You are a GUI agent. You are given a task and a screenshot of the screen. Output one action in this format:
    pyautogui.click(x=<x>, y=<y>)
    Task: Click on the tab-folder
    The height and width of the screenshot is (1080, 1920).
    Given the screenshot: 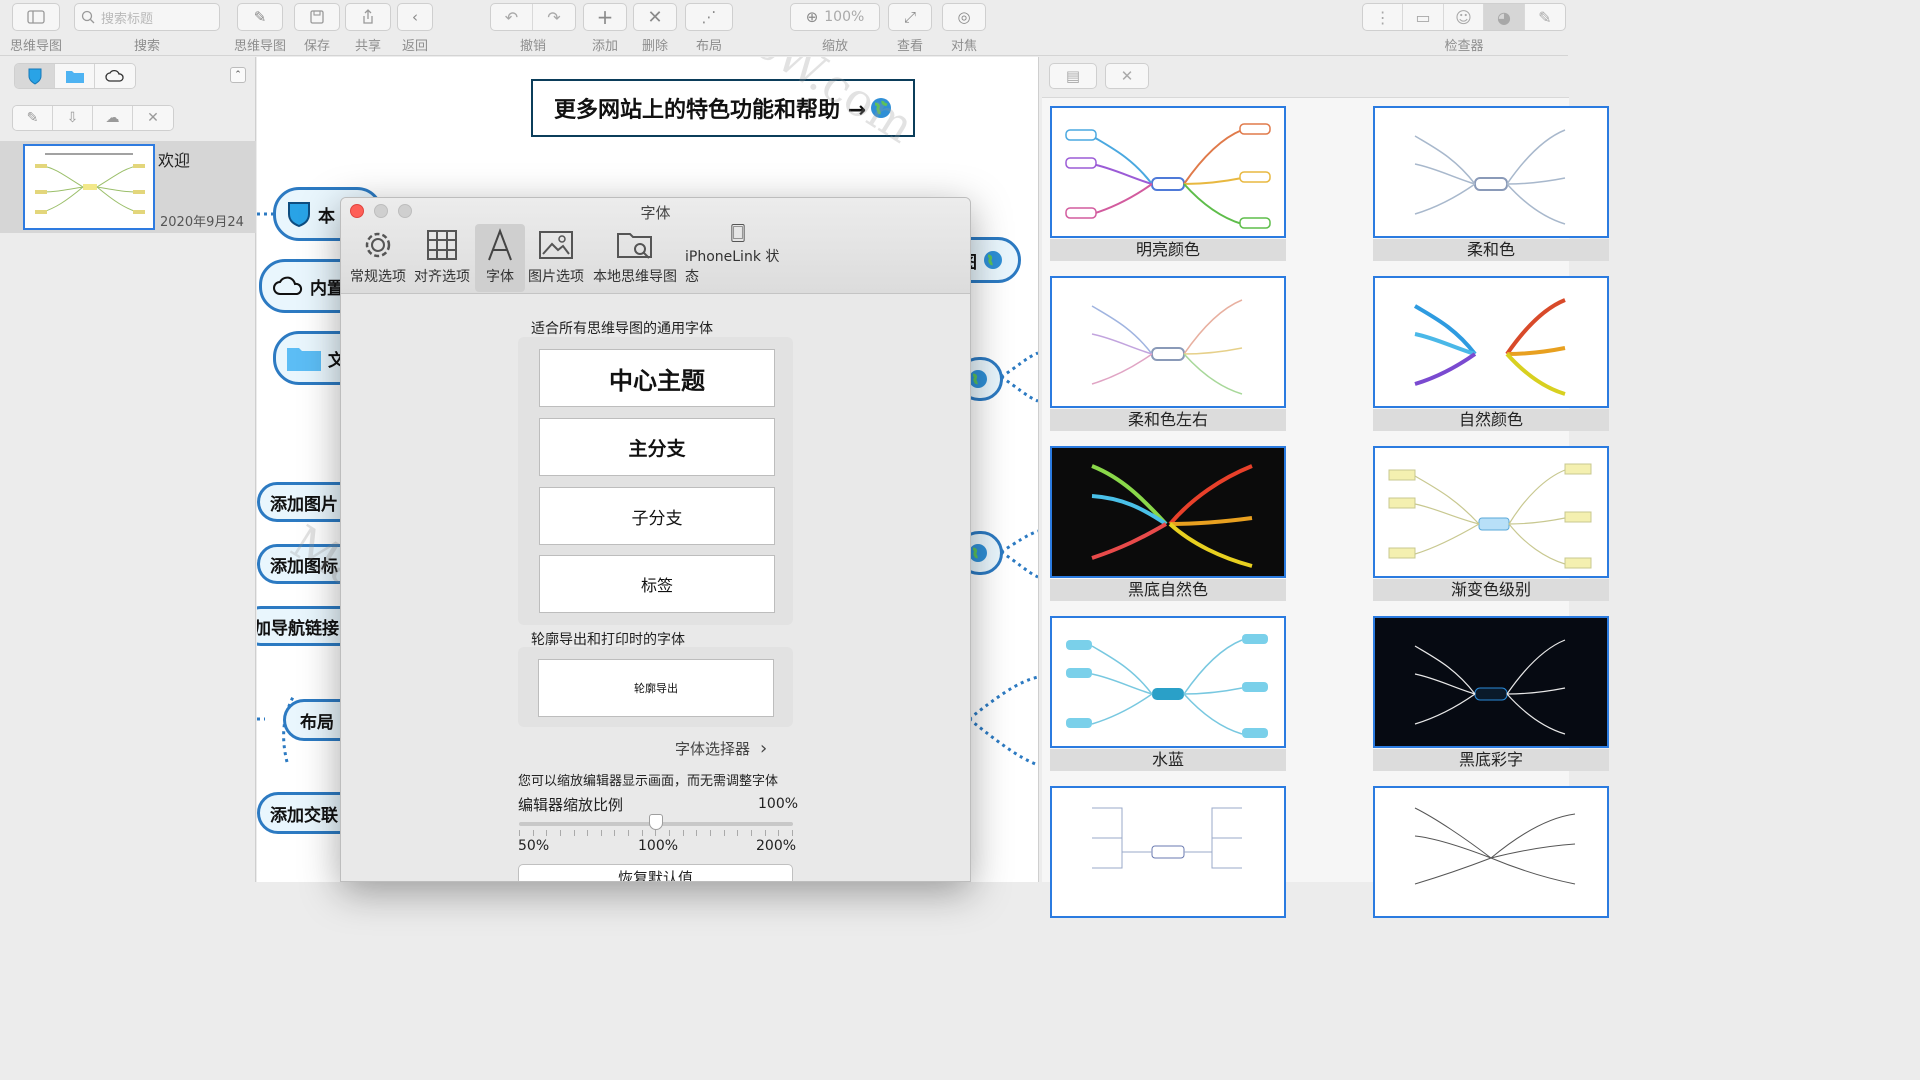 What is the action you would take?
    pyautogui.click(x=75, y=76)
    